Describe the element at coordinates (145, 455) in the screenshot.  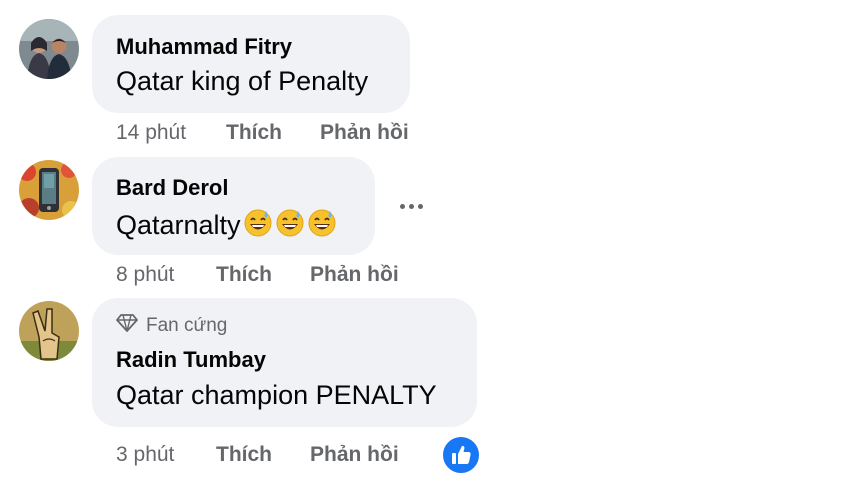
I see `comment-time: 3 phút` at that location.